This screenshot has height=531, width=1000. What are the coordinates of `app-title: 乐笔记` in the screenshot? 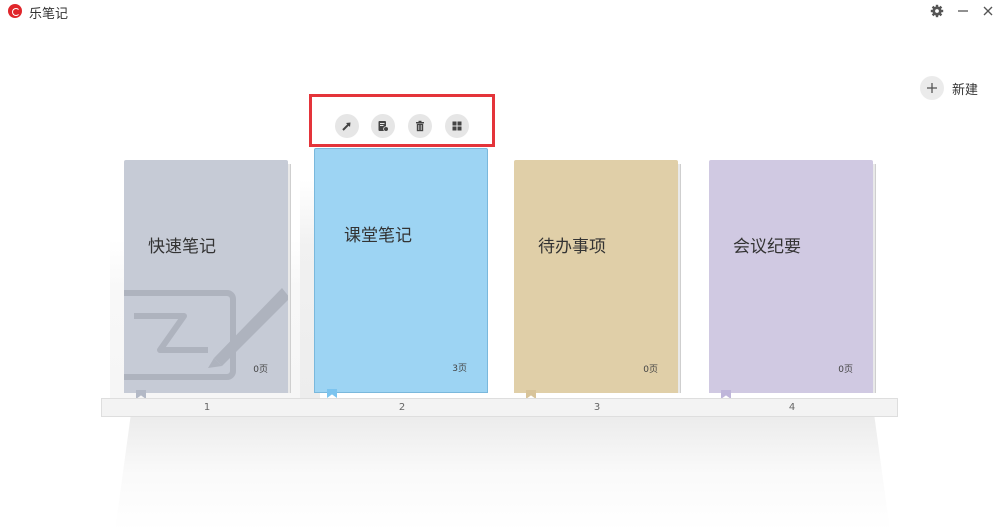 It's located at (49, 14).